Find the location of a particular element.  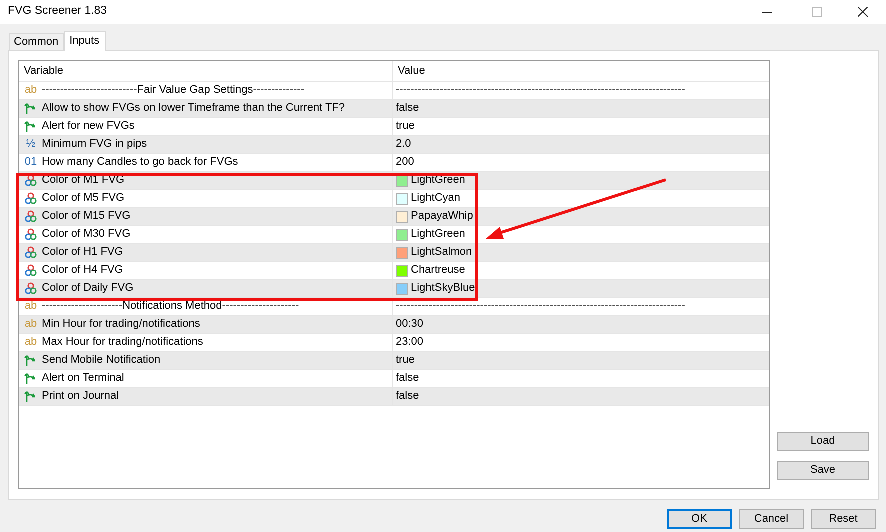

value-cell: 2.0 is located at coordinates (404, 144).